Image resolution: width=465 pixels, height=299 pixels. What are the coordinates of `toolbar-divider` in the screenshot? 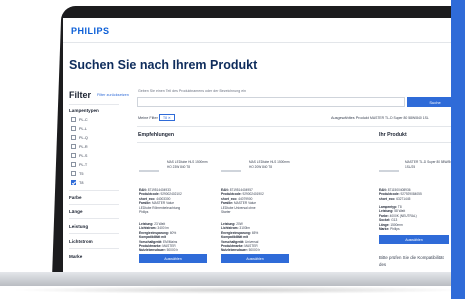 It's located at (300, 126).